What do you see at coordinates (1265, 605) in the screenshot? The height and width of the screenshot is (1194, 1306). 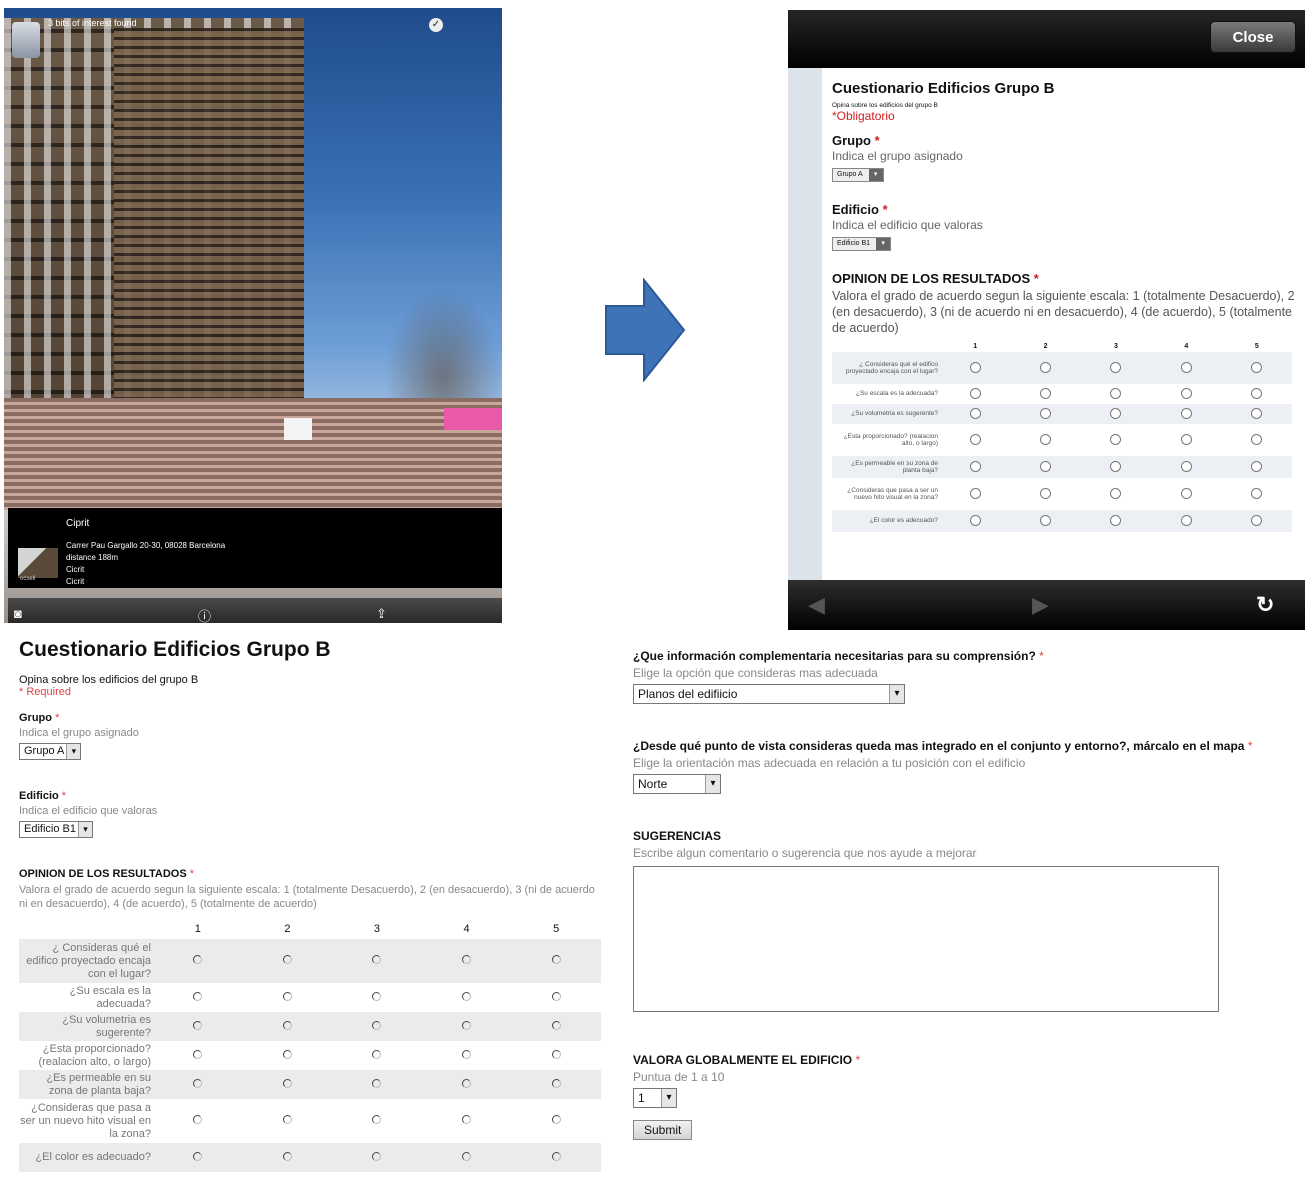 I see `reload-icon: ↻` at bounding box center [1265, 605].